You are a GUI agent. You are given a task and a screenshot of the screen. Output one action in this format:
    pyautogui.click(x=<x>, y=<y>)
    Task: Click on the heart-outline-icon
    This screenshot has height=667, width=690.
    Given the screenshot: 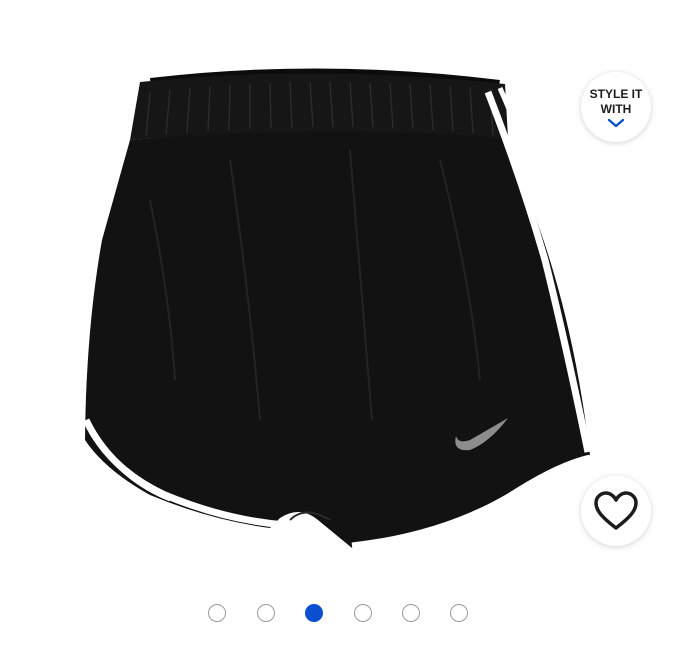 What is the action you would take?
    pyautogui.click(x=616, y=510)
    